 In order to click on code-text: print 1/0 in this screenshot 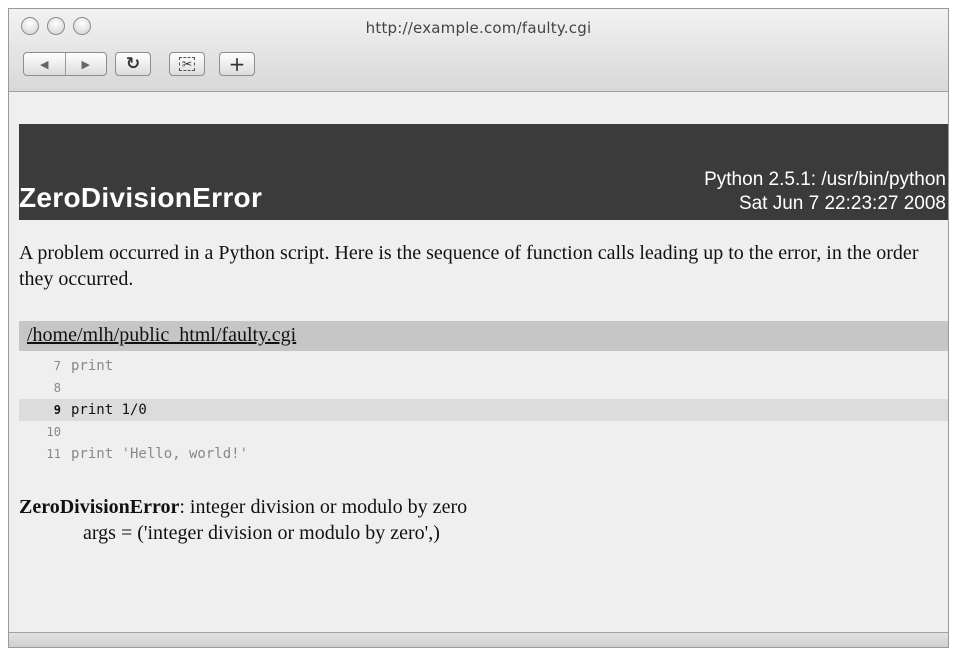, I will do `click(109, 410)`.